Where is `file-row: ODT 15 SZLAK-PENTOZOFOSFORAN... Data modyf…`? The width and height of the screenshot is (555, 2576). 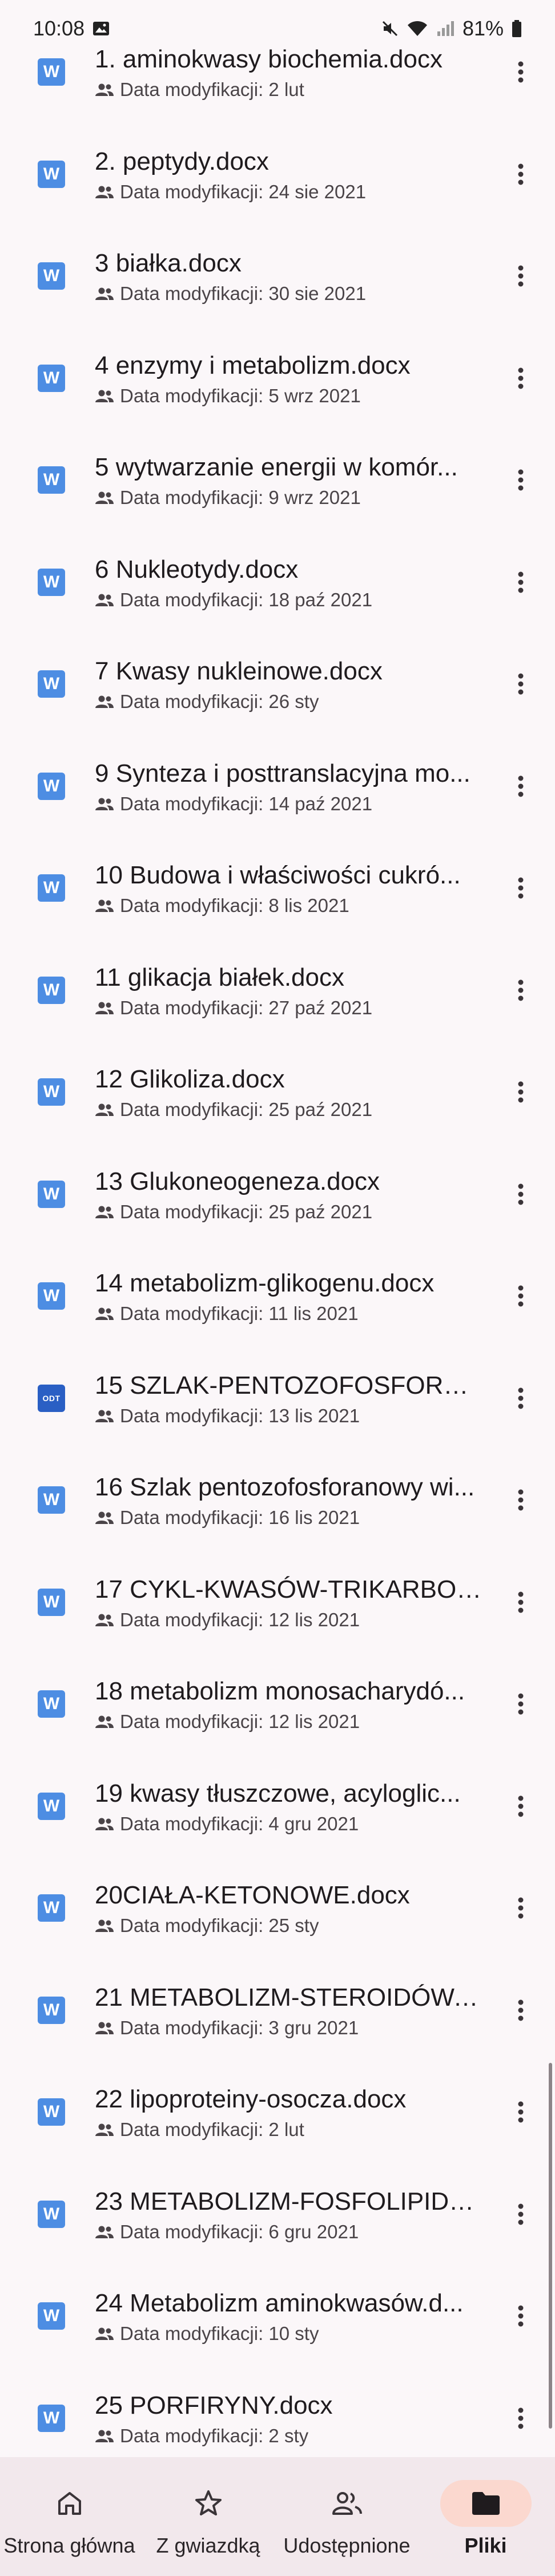 file-row: ODT 15 SZLAK-PENTOZOFOSFORAN... Data modyf… is located at coordinates (277, 1410).